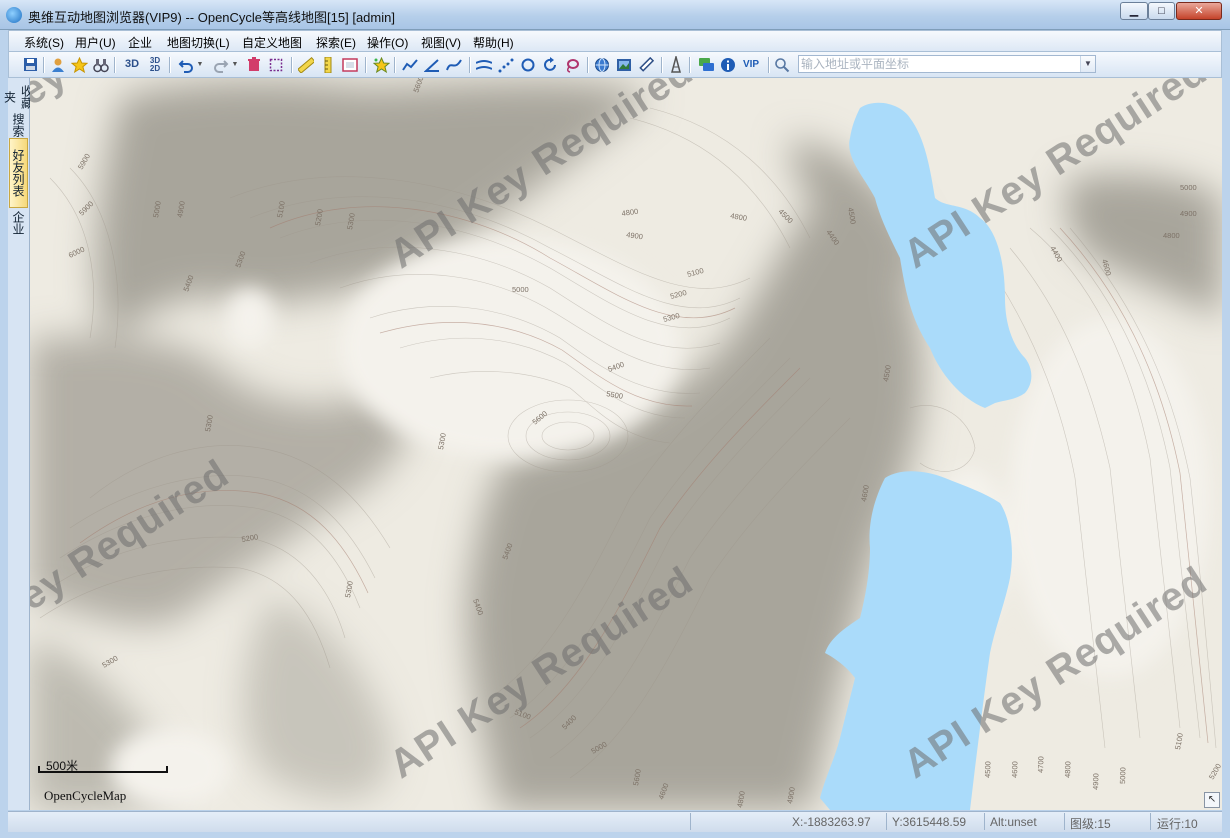  I want to click on menu-view: 视图(V), so click(441, 42).